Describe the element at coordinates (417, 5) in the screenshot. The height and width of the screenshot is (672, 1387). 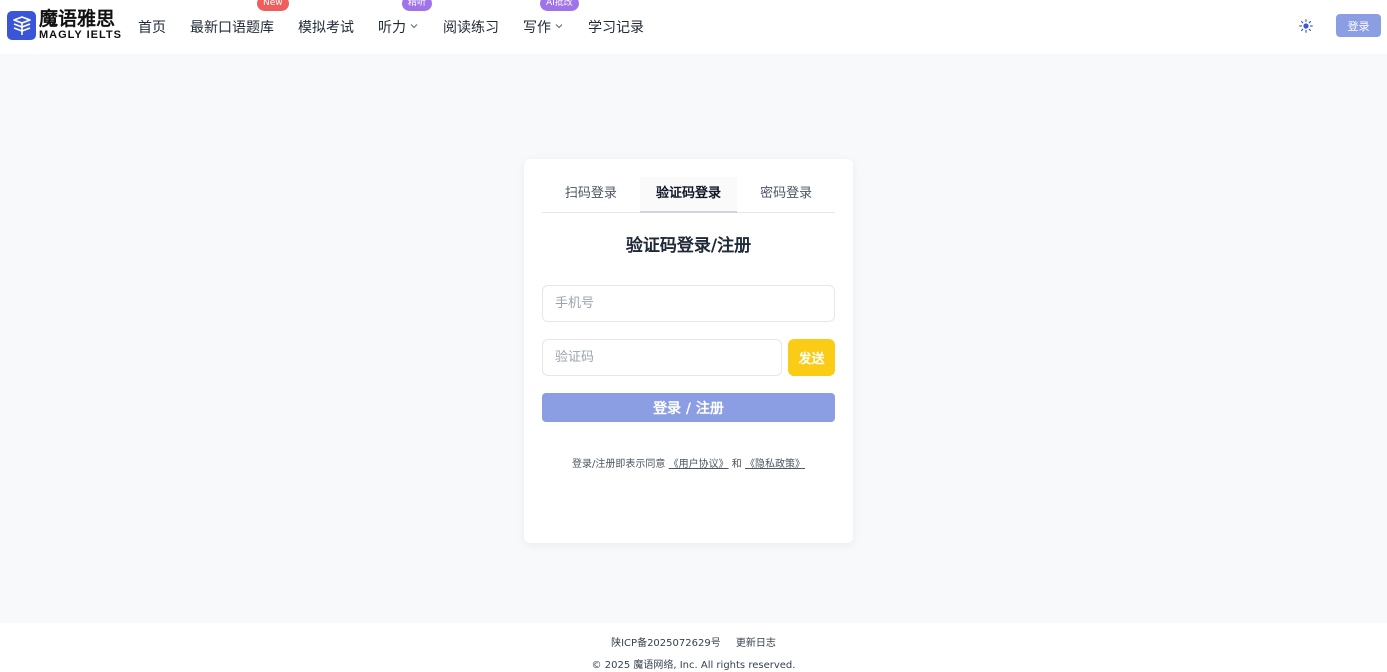
I see `intensive-badge: 精听` at that location.